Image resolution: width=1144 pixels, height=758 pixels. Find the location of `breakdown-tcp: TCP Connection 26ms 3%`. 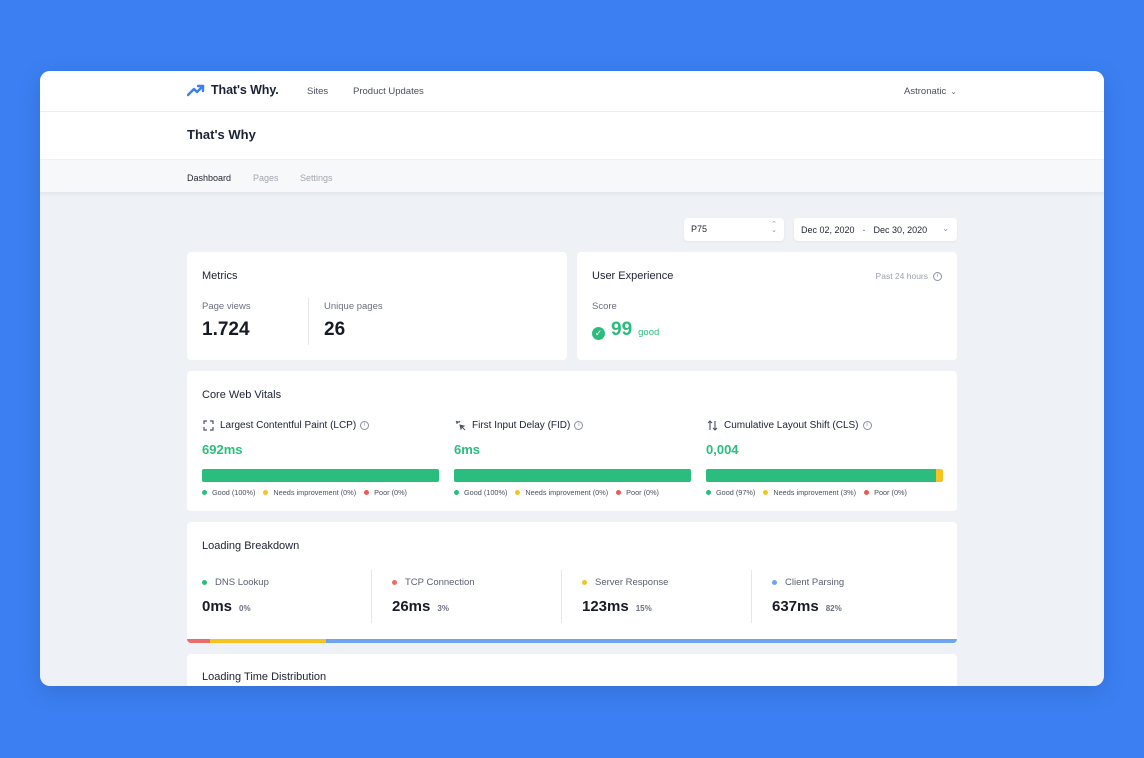

breakdown-tcp: TCP Connection 26ms 3% is located at coordinates (487, 598).